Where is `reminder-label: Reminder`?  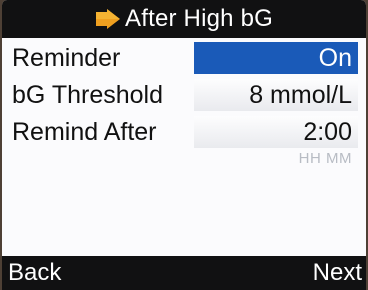 reminder-label: Reminder is located at coordinates (66, 58).